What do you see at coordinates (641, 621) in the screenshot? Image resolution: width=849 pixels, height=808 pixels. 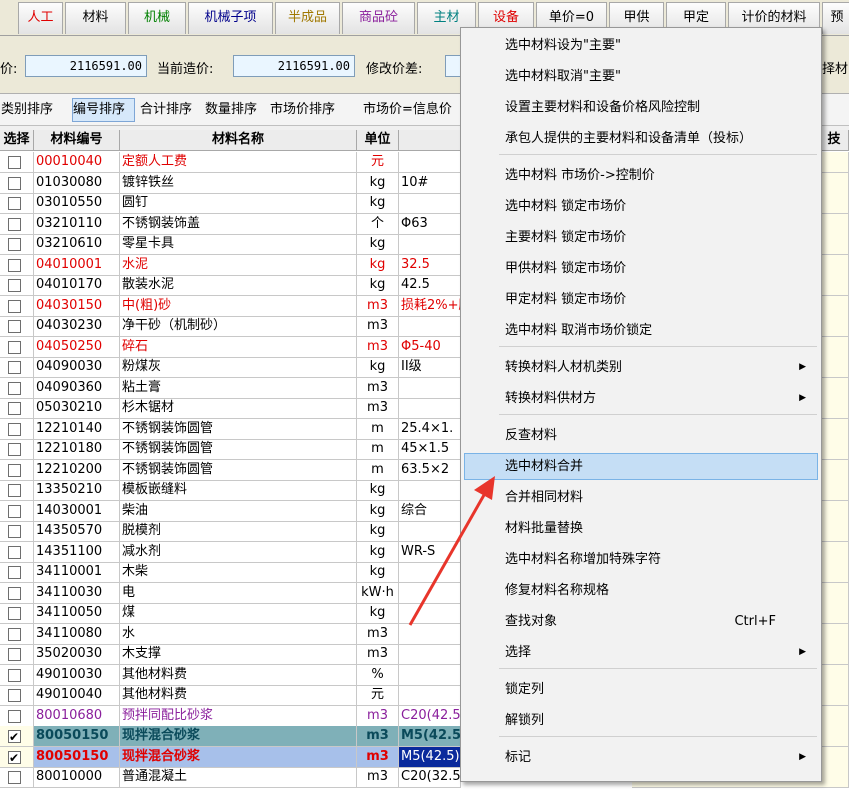 I see `menu-item-18: 查找对象 Ctrl+F` at bounding box center [641, 621].